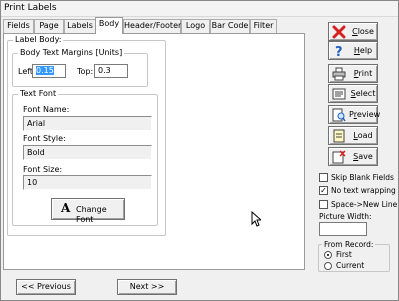 Image resolution: width=399 pixels, height=301 pixels. Describe the element at coordinates (339, 136) in the screenshot. I see `load-icon` at that location.